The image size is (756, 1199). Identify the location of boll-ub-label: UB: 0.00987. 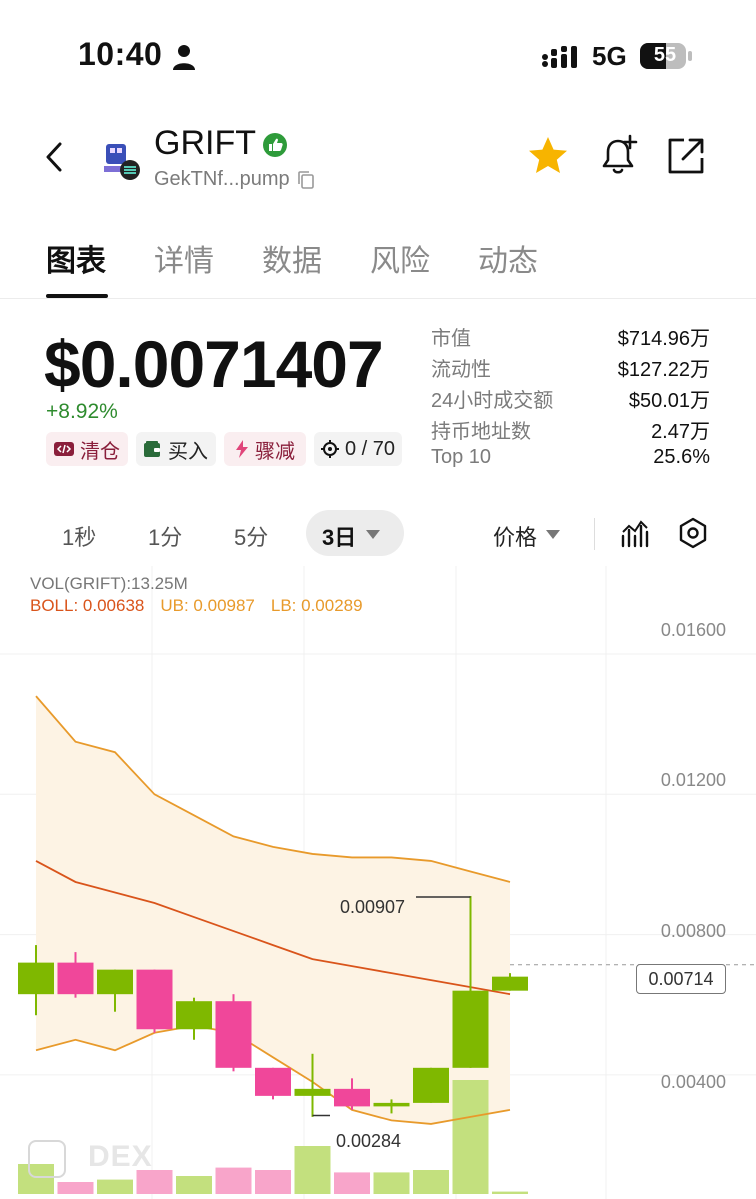
(207, 605).